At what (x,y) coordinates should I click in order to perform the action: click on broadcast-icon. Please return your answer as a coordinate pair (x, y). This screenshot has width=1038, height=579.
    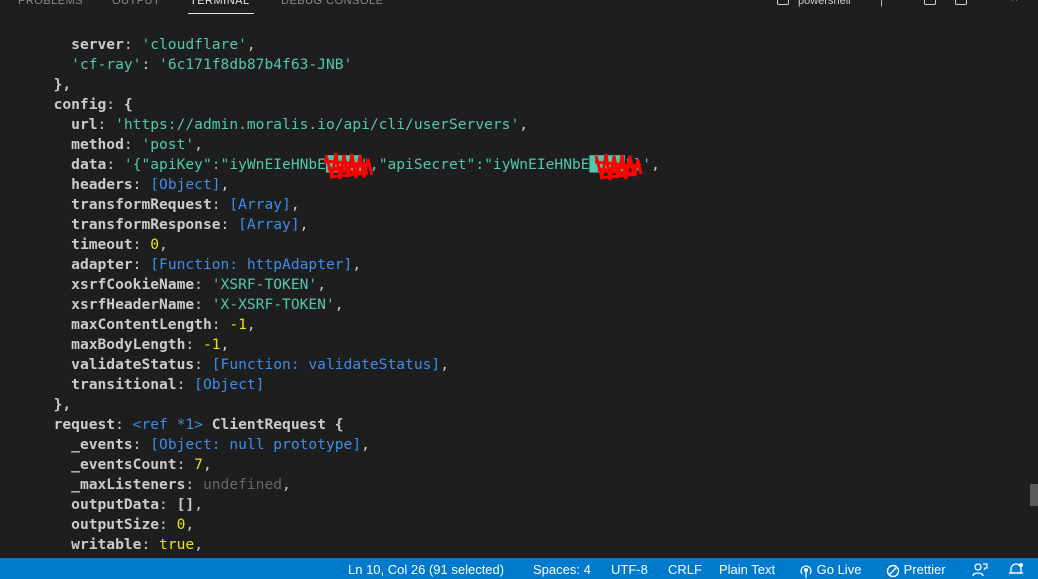
    Looking at the image, I should click on (806, 571).